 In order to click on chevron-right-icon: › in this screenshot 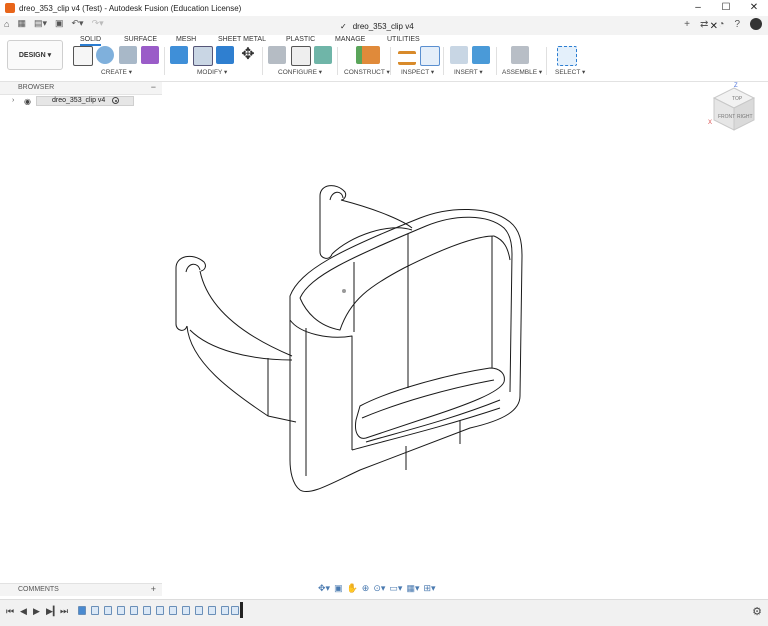, I will do `click(13, 100)`.